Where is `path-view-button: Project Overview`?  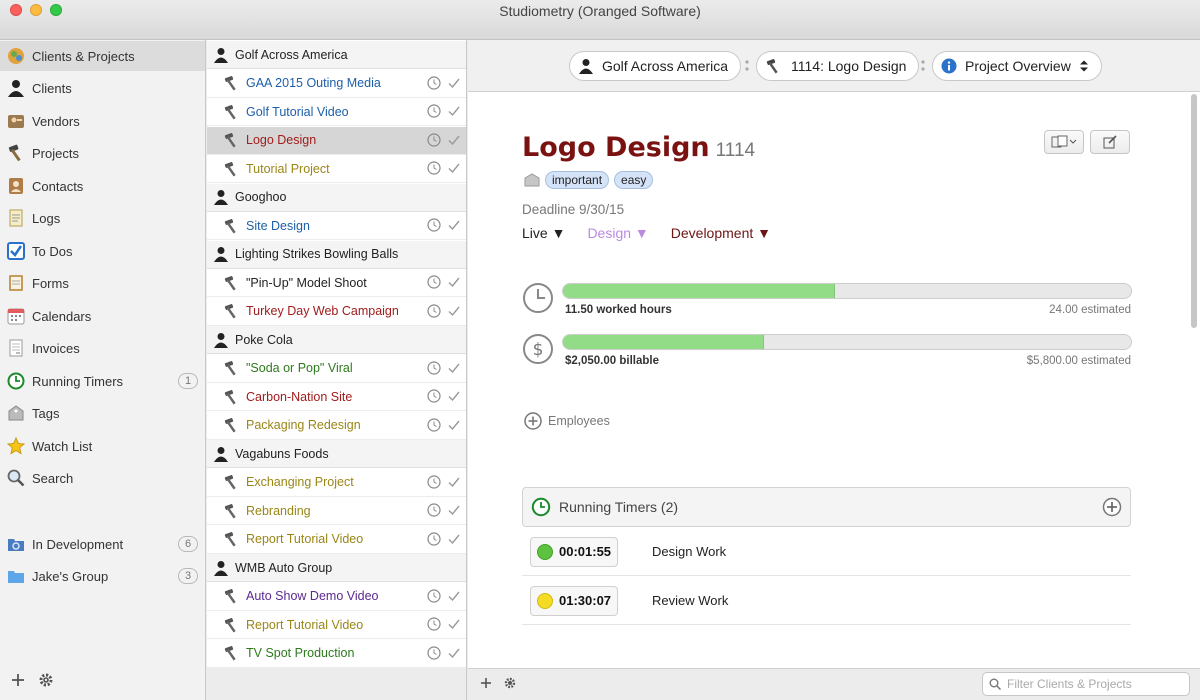
path-view-button: Project Overview is located at coordinates (1017, 66).